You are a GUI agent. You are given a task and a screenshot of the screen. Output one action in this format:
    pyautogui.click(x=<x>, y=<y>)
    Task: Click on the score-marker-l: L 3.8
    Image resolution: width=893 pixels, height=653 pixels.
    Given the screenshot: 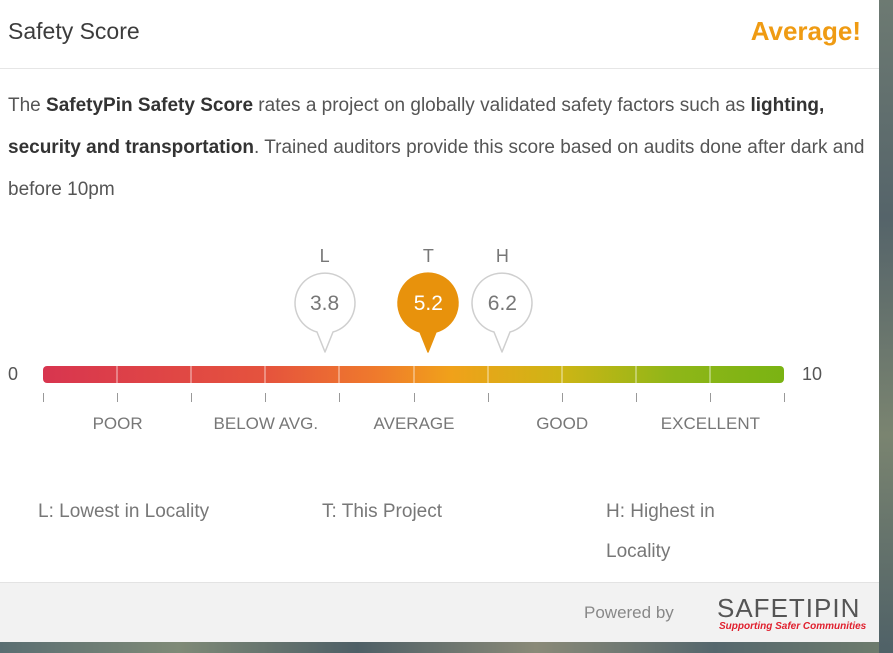 What is the action you would take?
    pyautogui.click(x=325, y=302)
    